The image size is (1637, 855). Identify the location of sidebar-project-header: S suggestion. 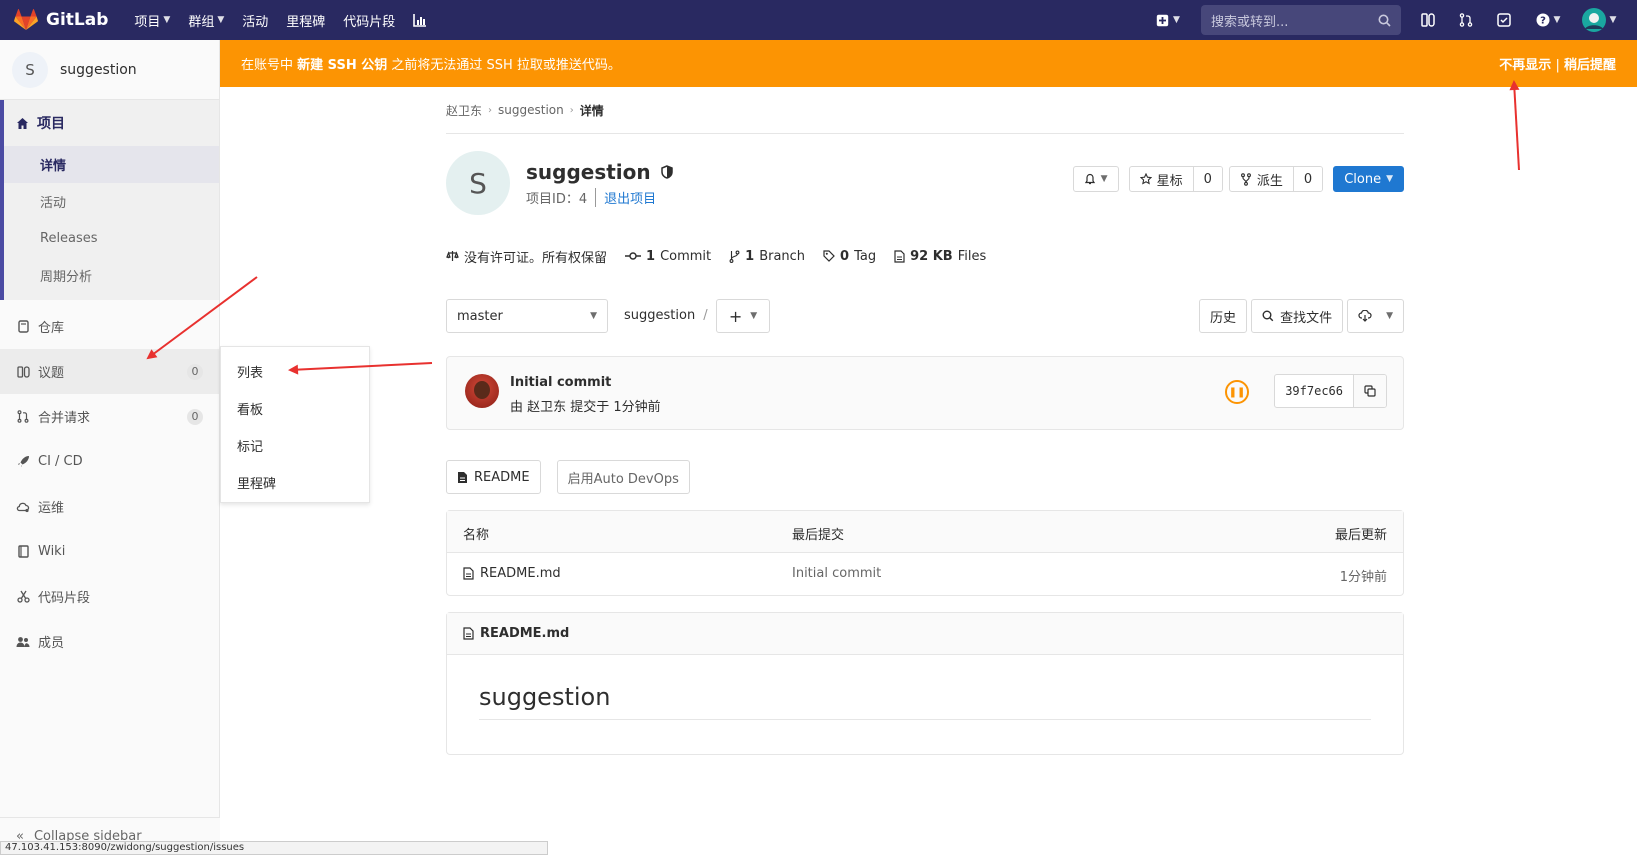
(109, 70).